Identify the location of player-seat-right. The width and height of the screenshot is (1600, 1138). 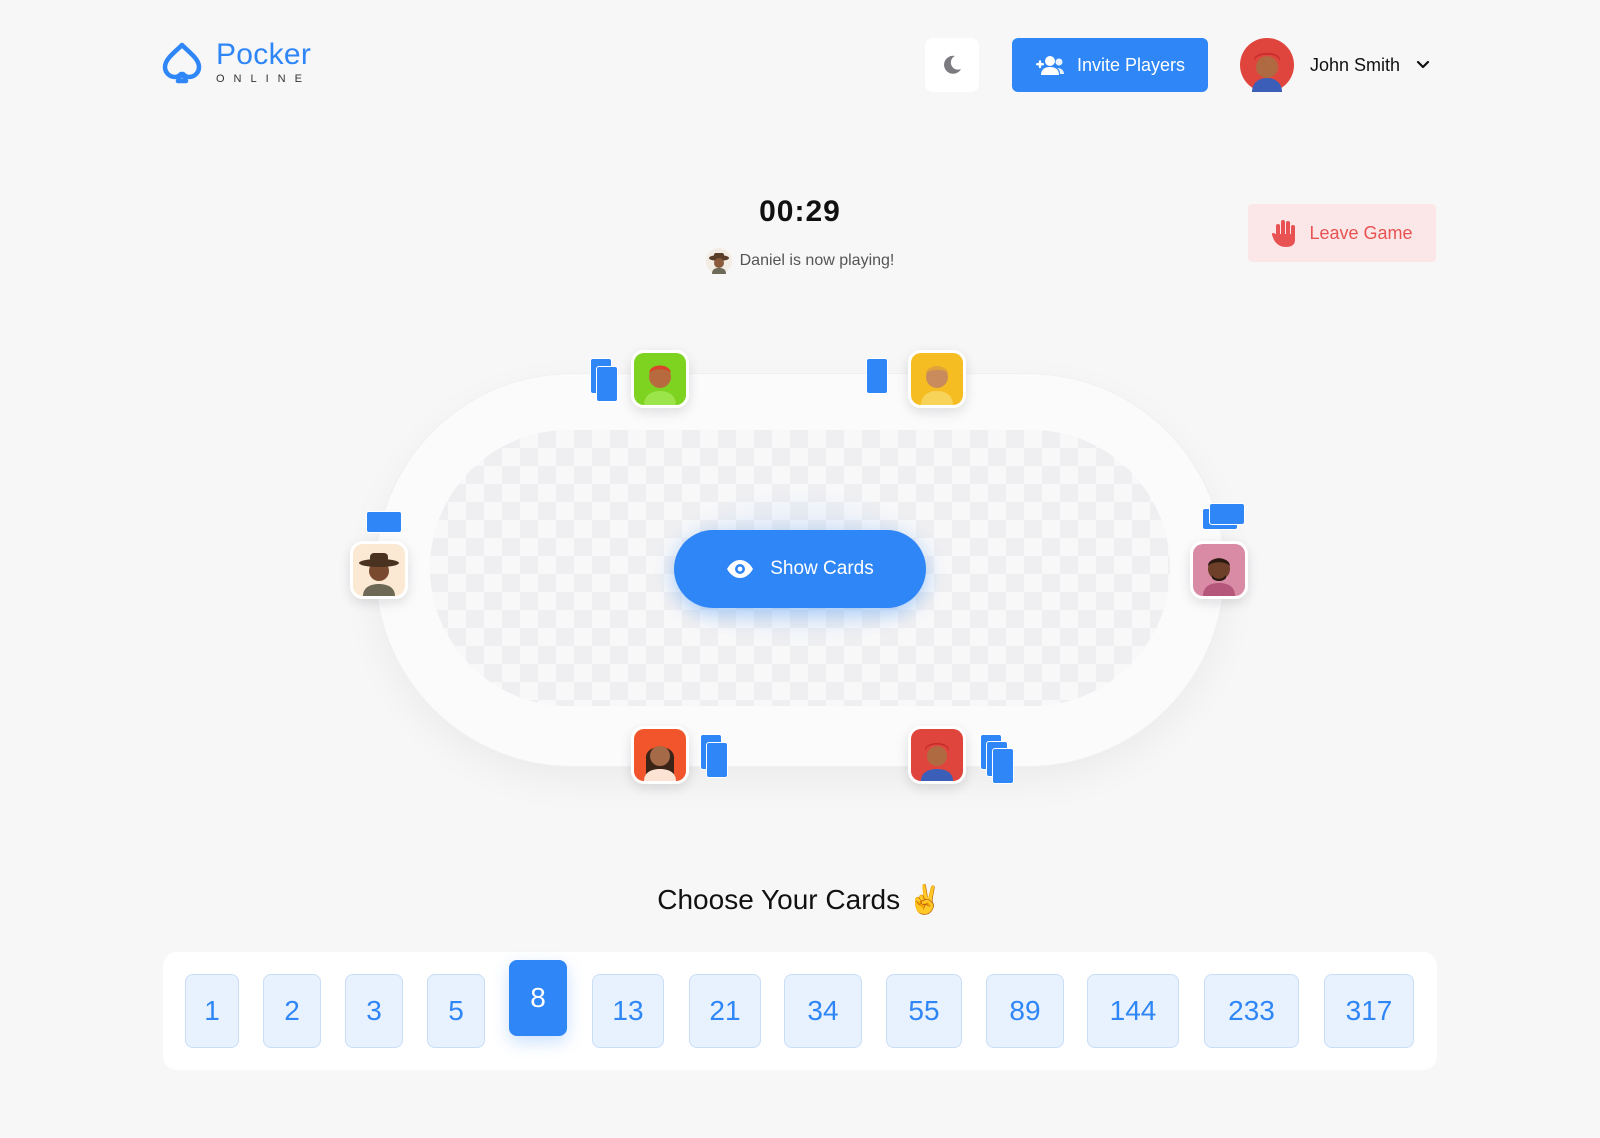
(1219, 570).